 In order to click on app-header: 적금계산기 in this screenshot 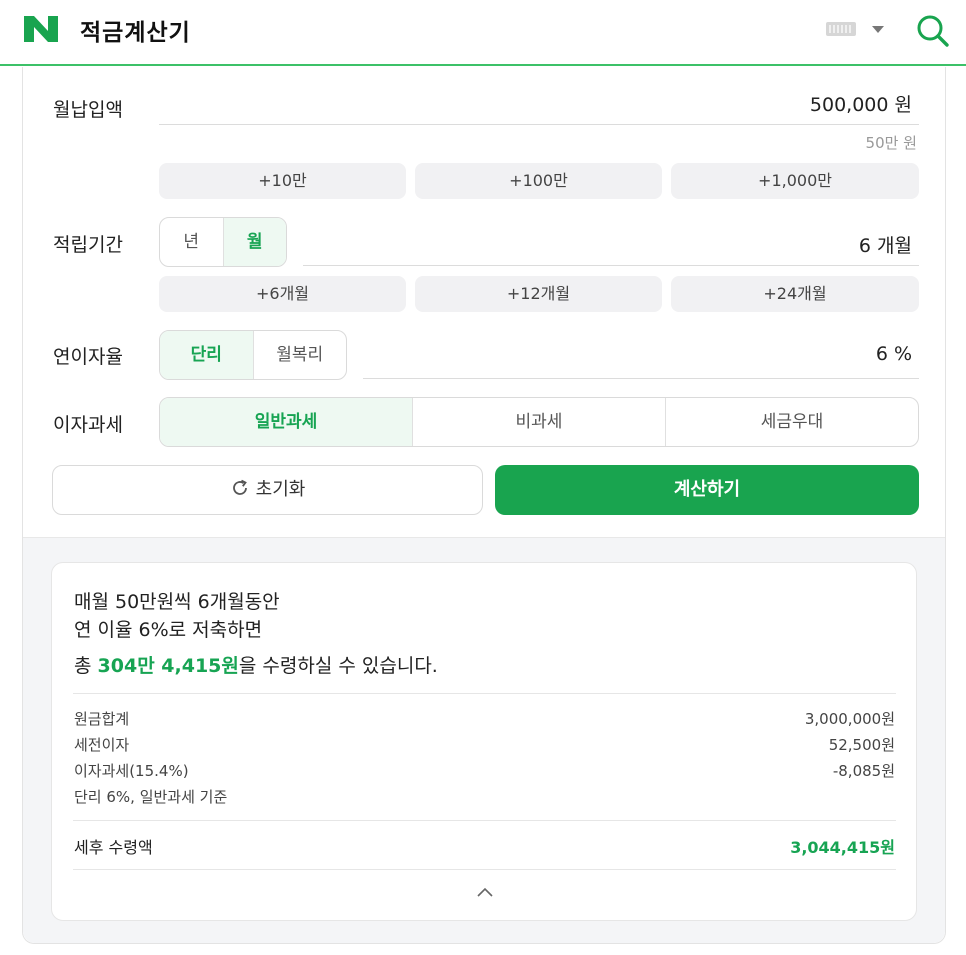, I will do `click(483, 33)`.